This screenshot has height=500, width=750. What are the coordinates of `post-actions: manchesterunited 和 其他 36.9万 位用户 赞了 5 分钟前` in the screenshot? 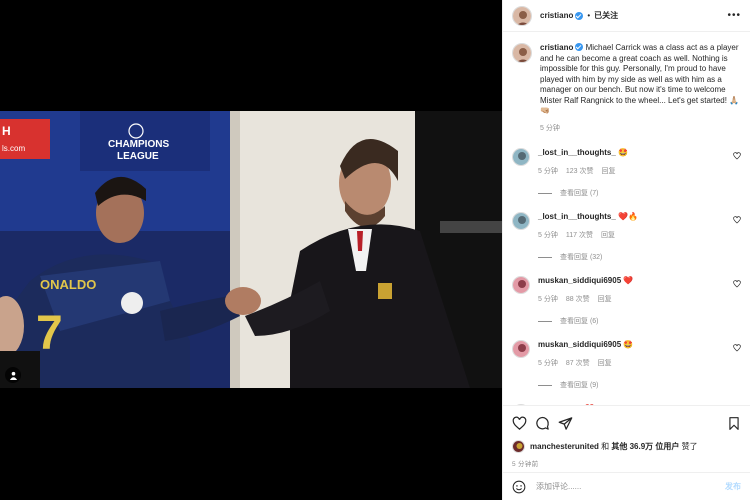 It's located at (626, 436).